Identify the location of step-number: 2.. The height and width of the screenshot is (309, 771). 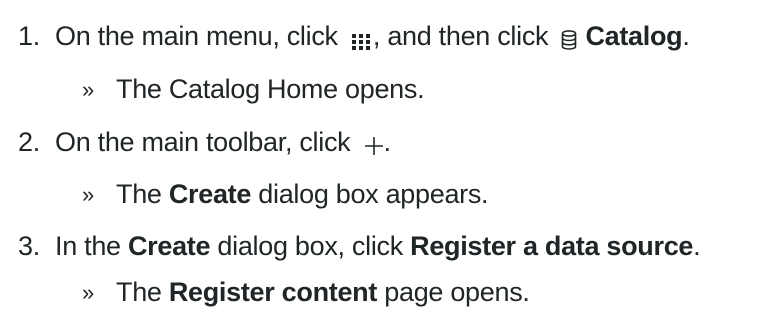
(29, 142).